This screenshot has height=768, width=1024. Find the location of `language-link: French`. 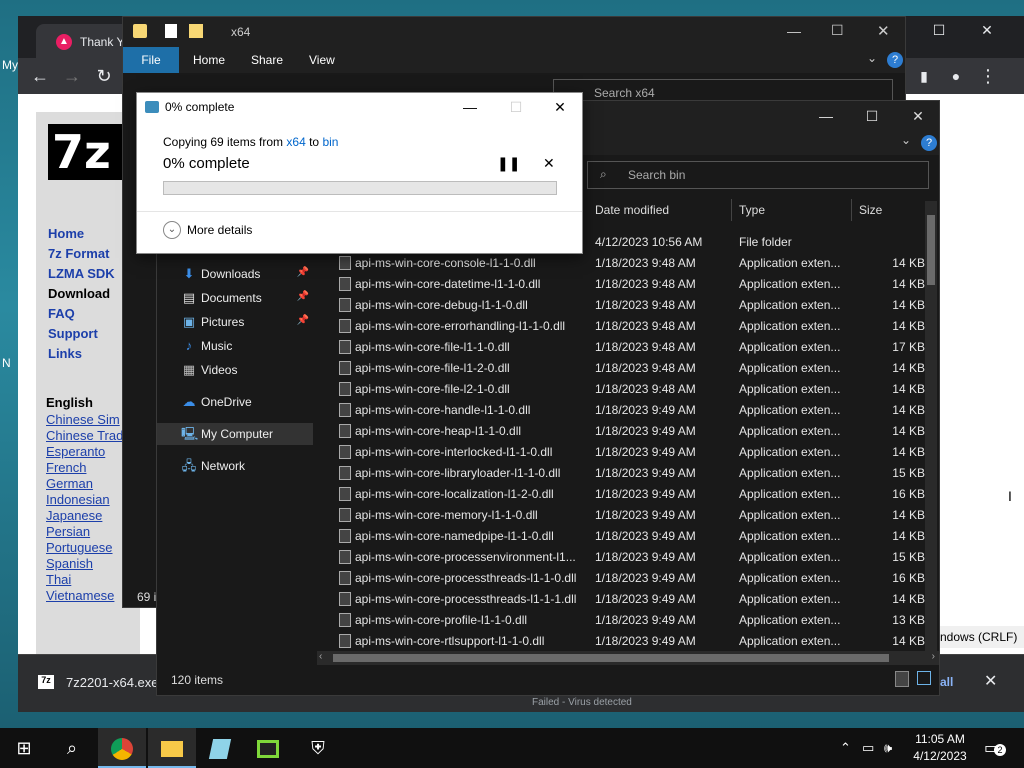

language-link: French is located at coordinates (66, 467).